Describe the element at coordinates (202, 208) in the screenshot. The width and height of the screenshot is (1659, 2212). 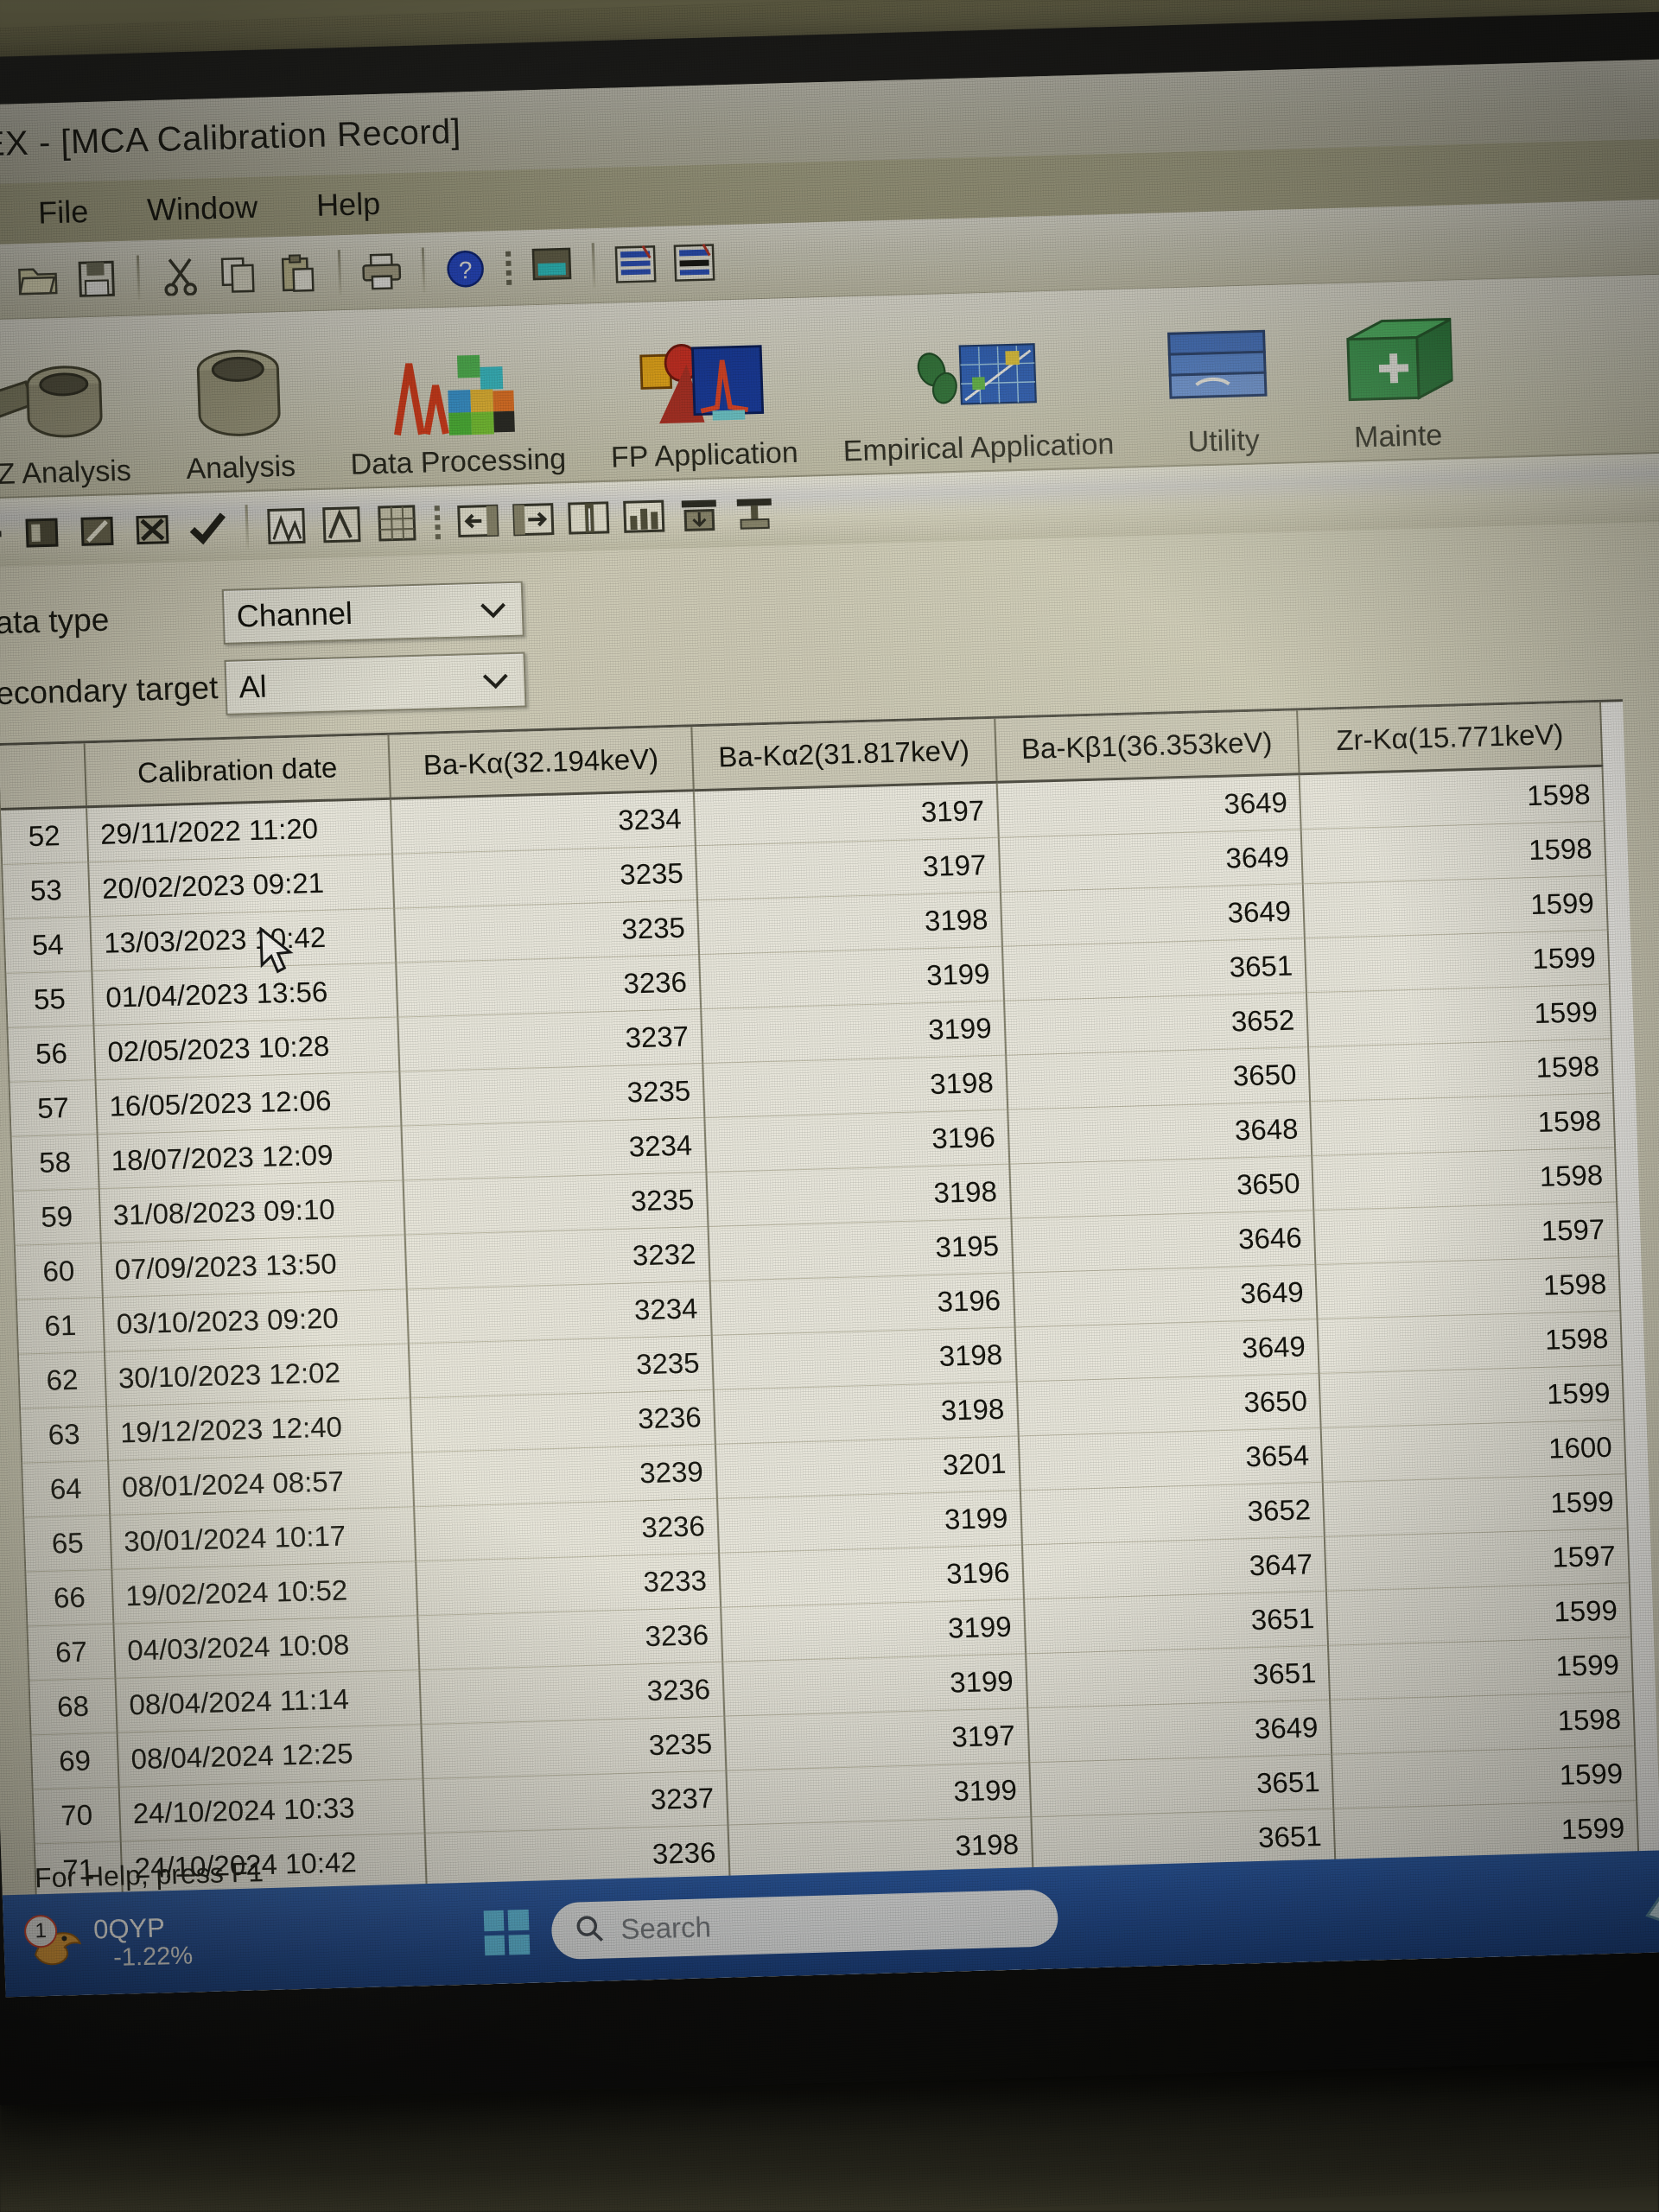
I see `menu-window: Window` at that location.